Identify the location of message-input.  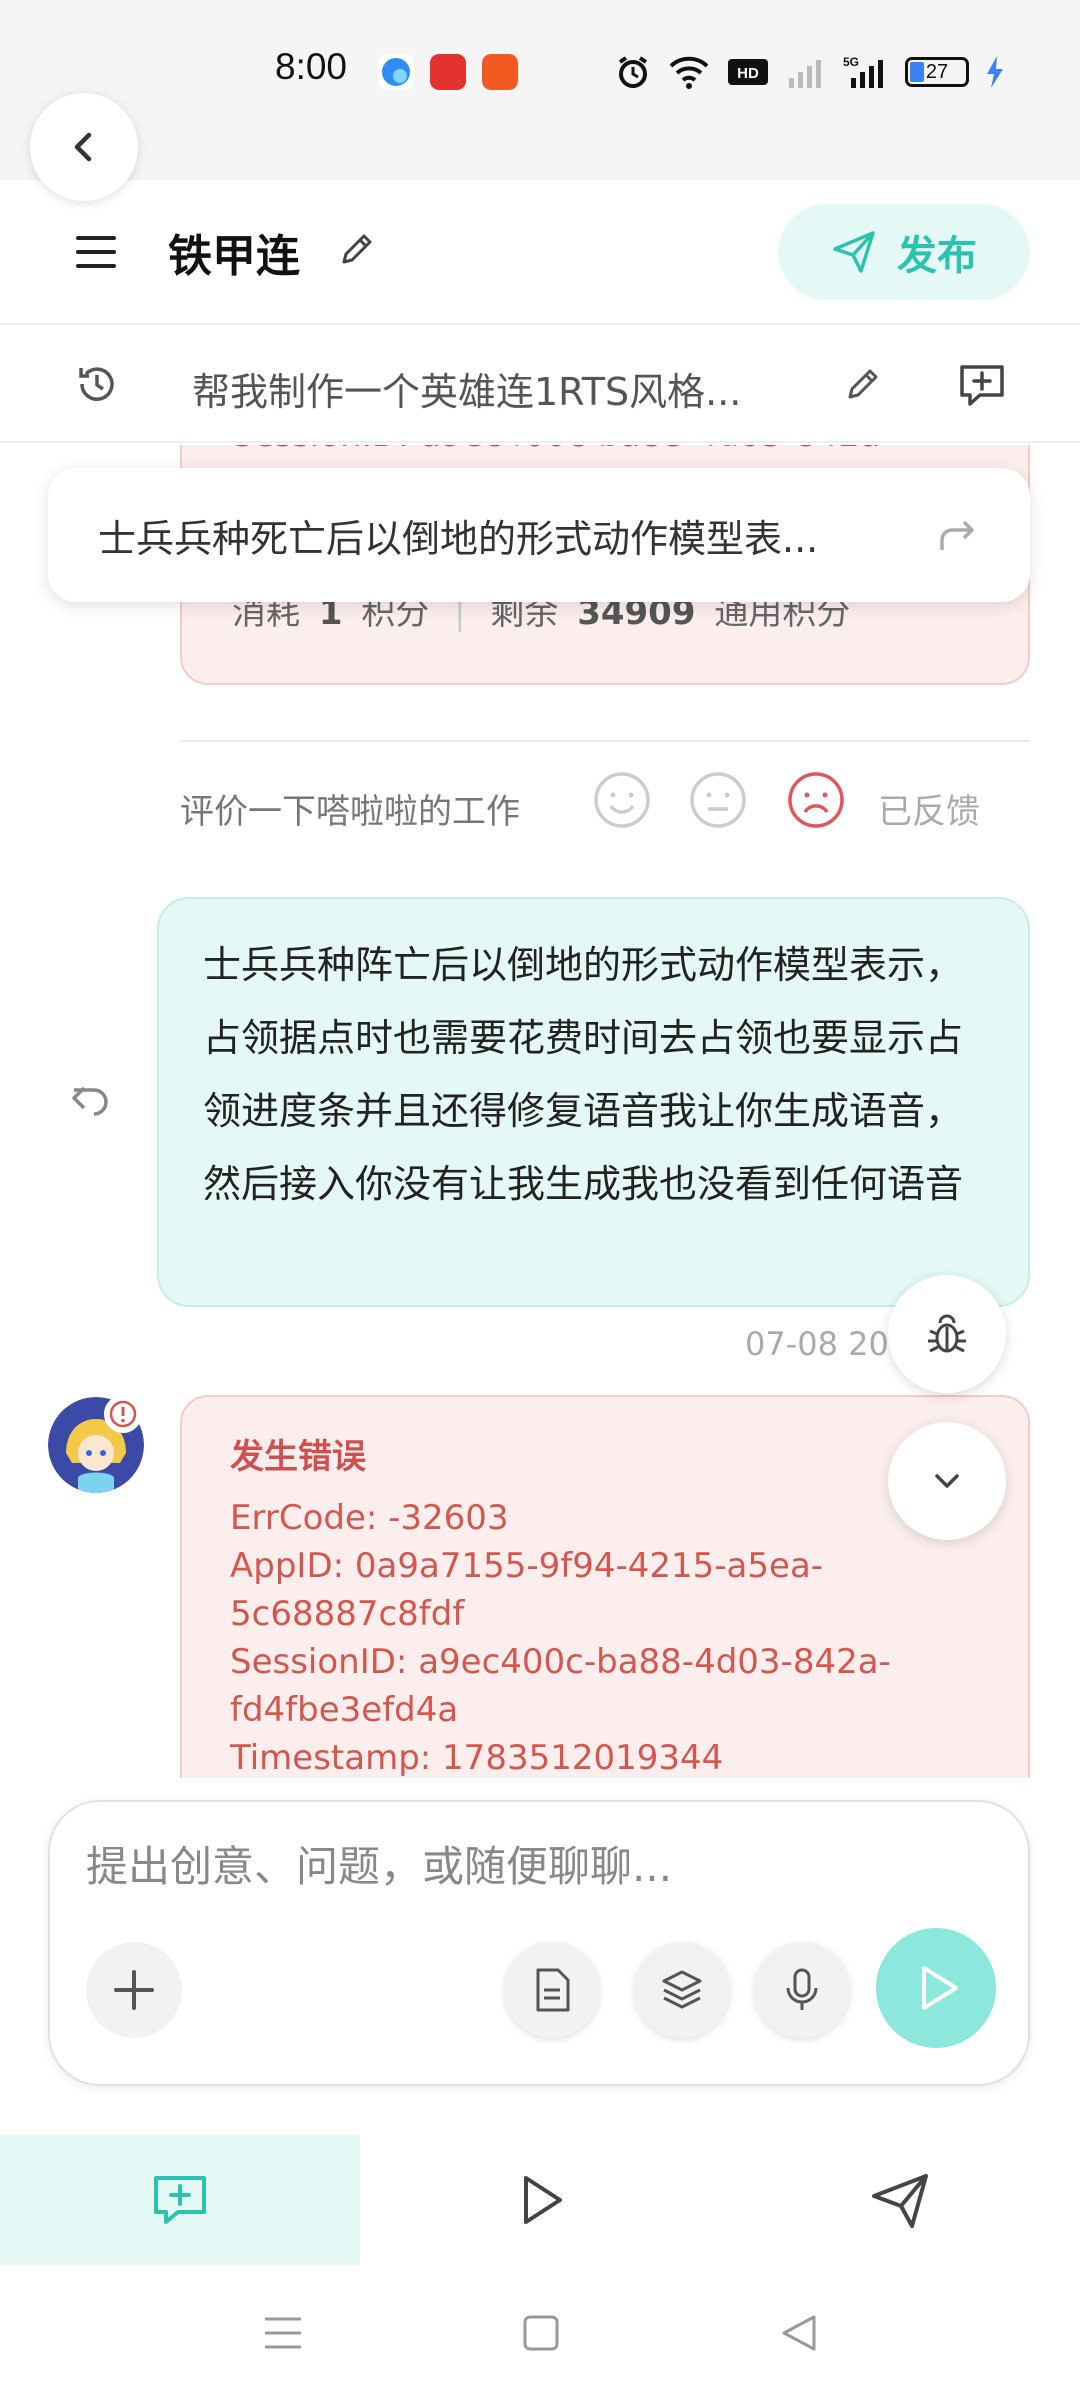
(536, 1866).